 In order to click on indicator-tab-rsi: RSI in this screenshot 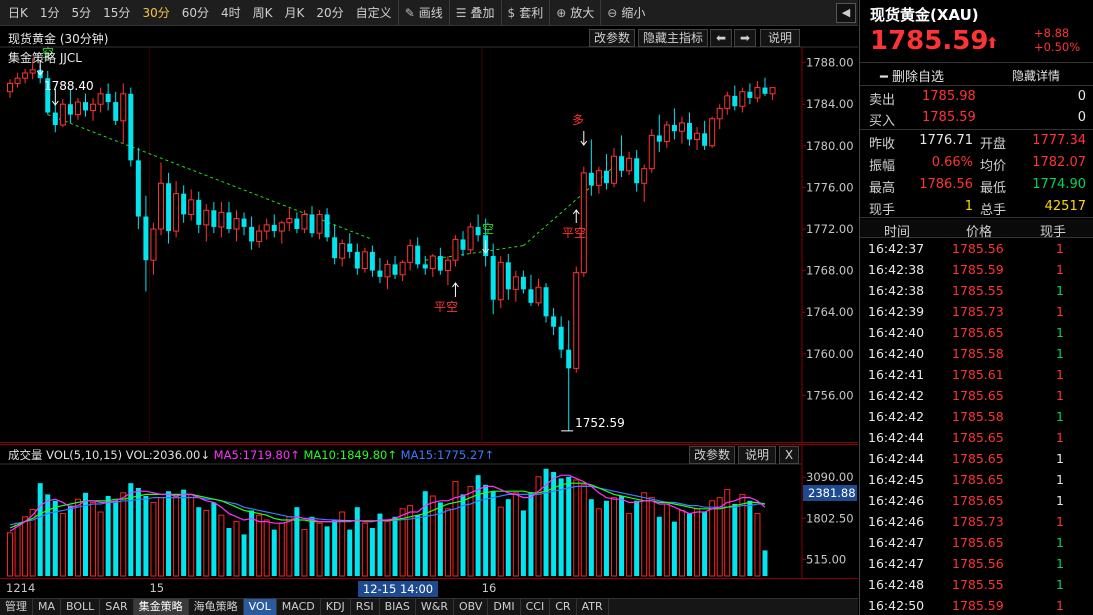, I will do `click(365, 607)`.